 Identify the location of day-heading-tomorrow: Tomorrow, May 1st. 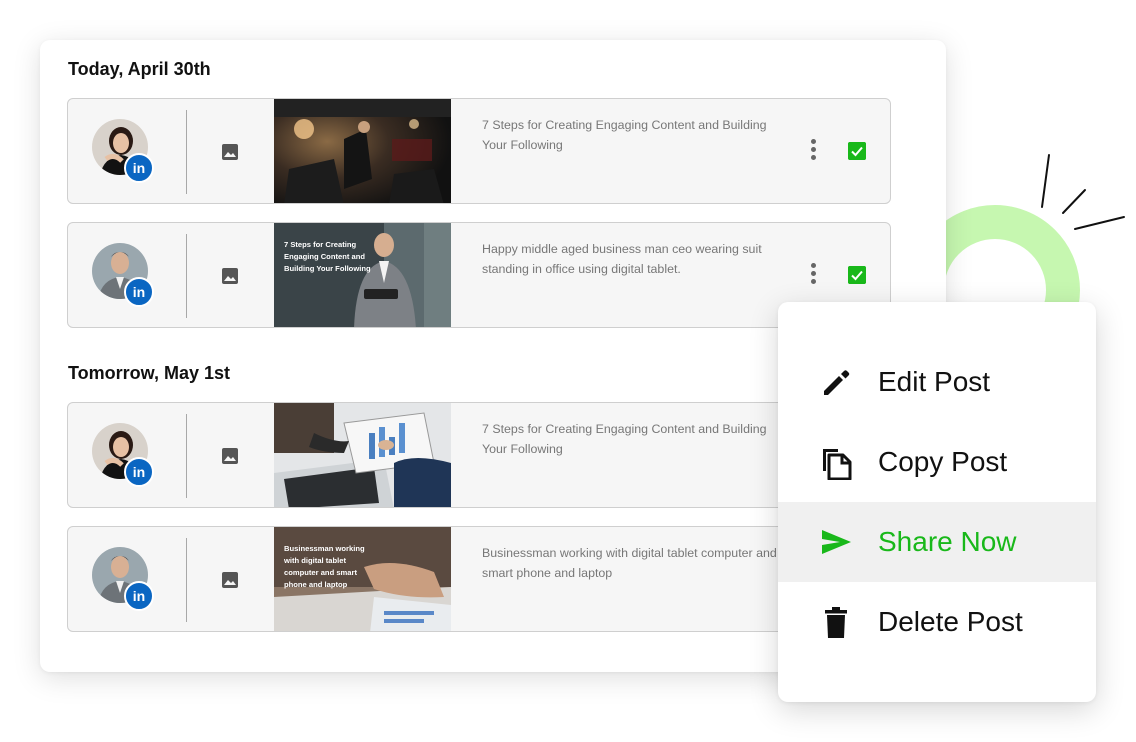
(149, 373).